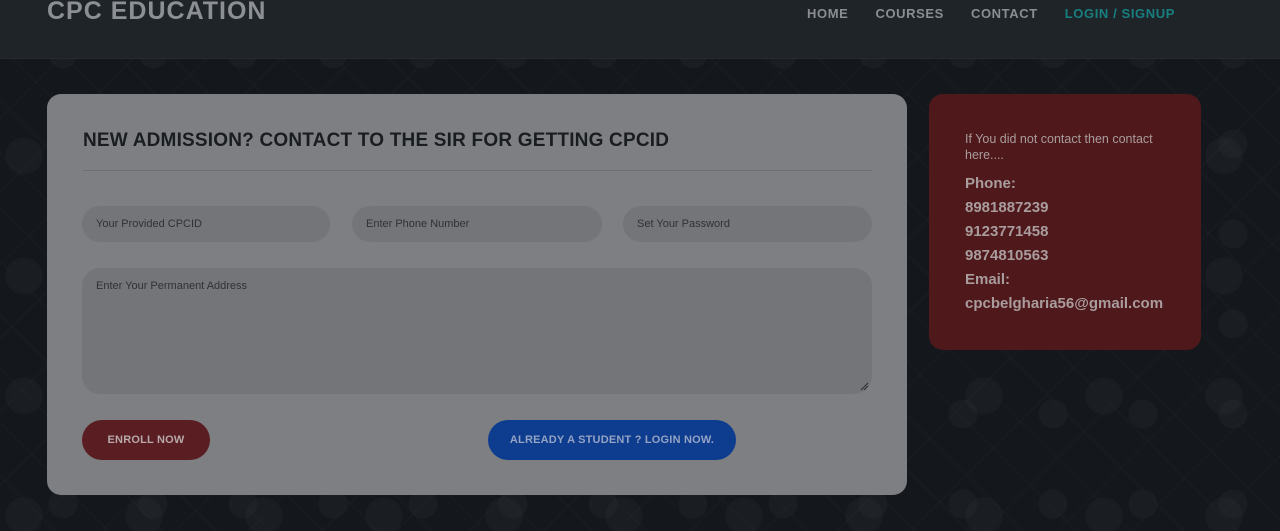  Describe the element at coordinates (864, 386) in the screenshot. I see `textarea-resize-grip-icon` at that location.